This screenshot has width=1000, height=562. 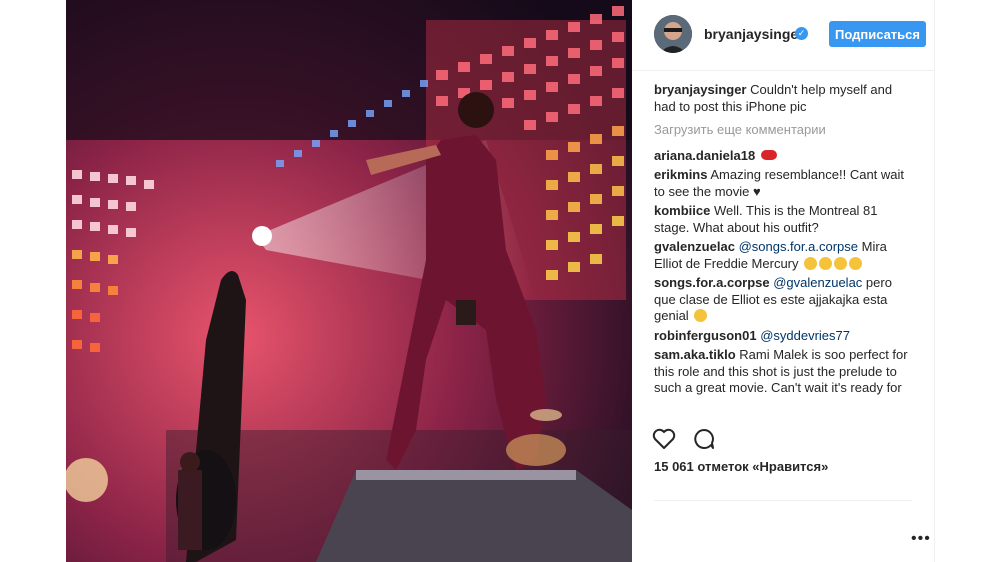 I want to click on verified-badge-icon: ✓, so click(x=801, y=33).